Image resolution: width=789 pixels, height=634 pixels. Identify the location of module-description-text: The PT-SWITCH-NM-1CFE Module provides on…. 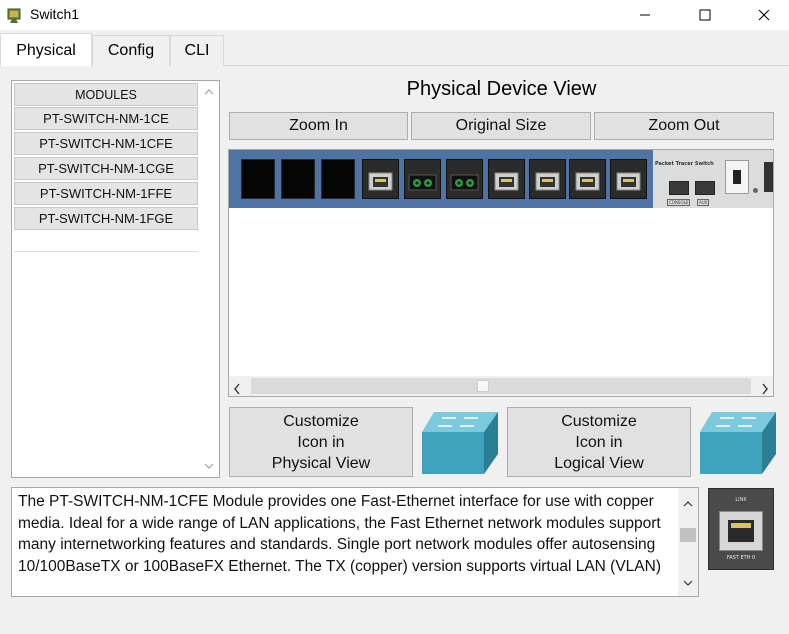
(339, 534).